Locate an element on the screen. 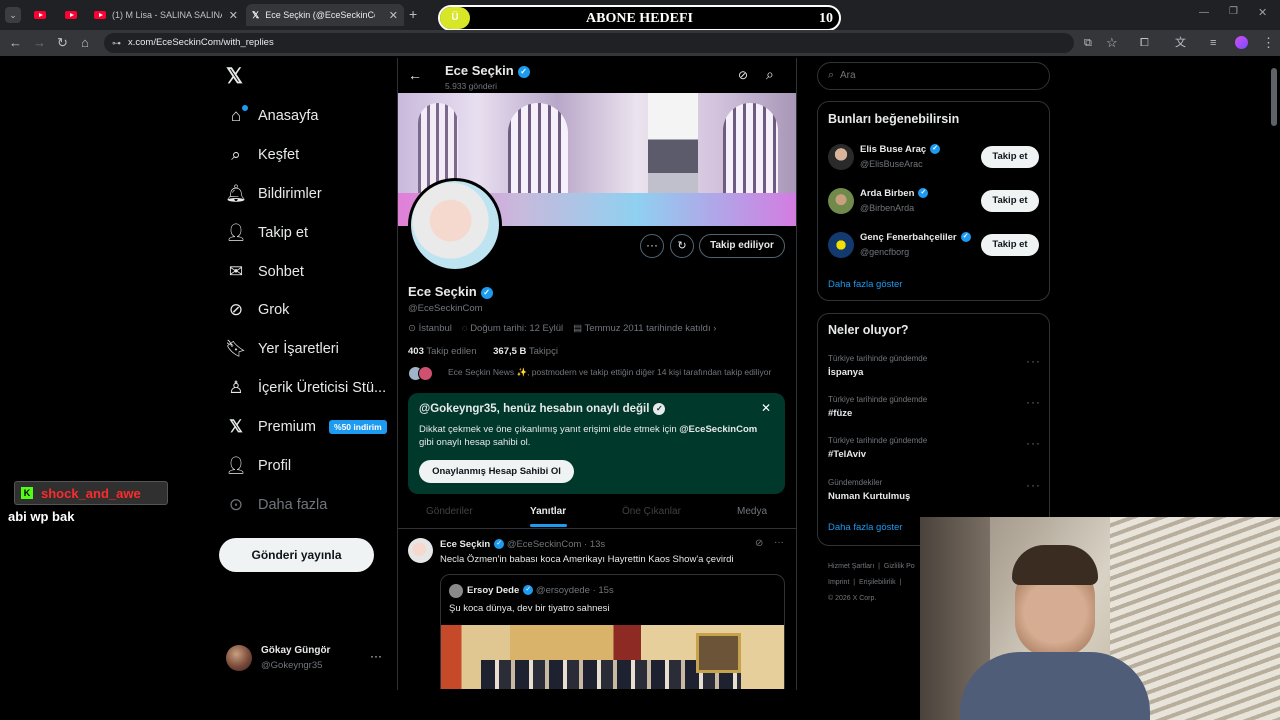  sidebar-item-grok: ⊘ Grok is located at coordinates (258, 310).